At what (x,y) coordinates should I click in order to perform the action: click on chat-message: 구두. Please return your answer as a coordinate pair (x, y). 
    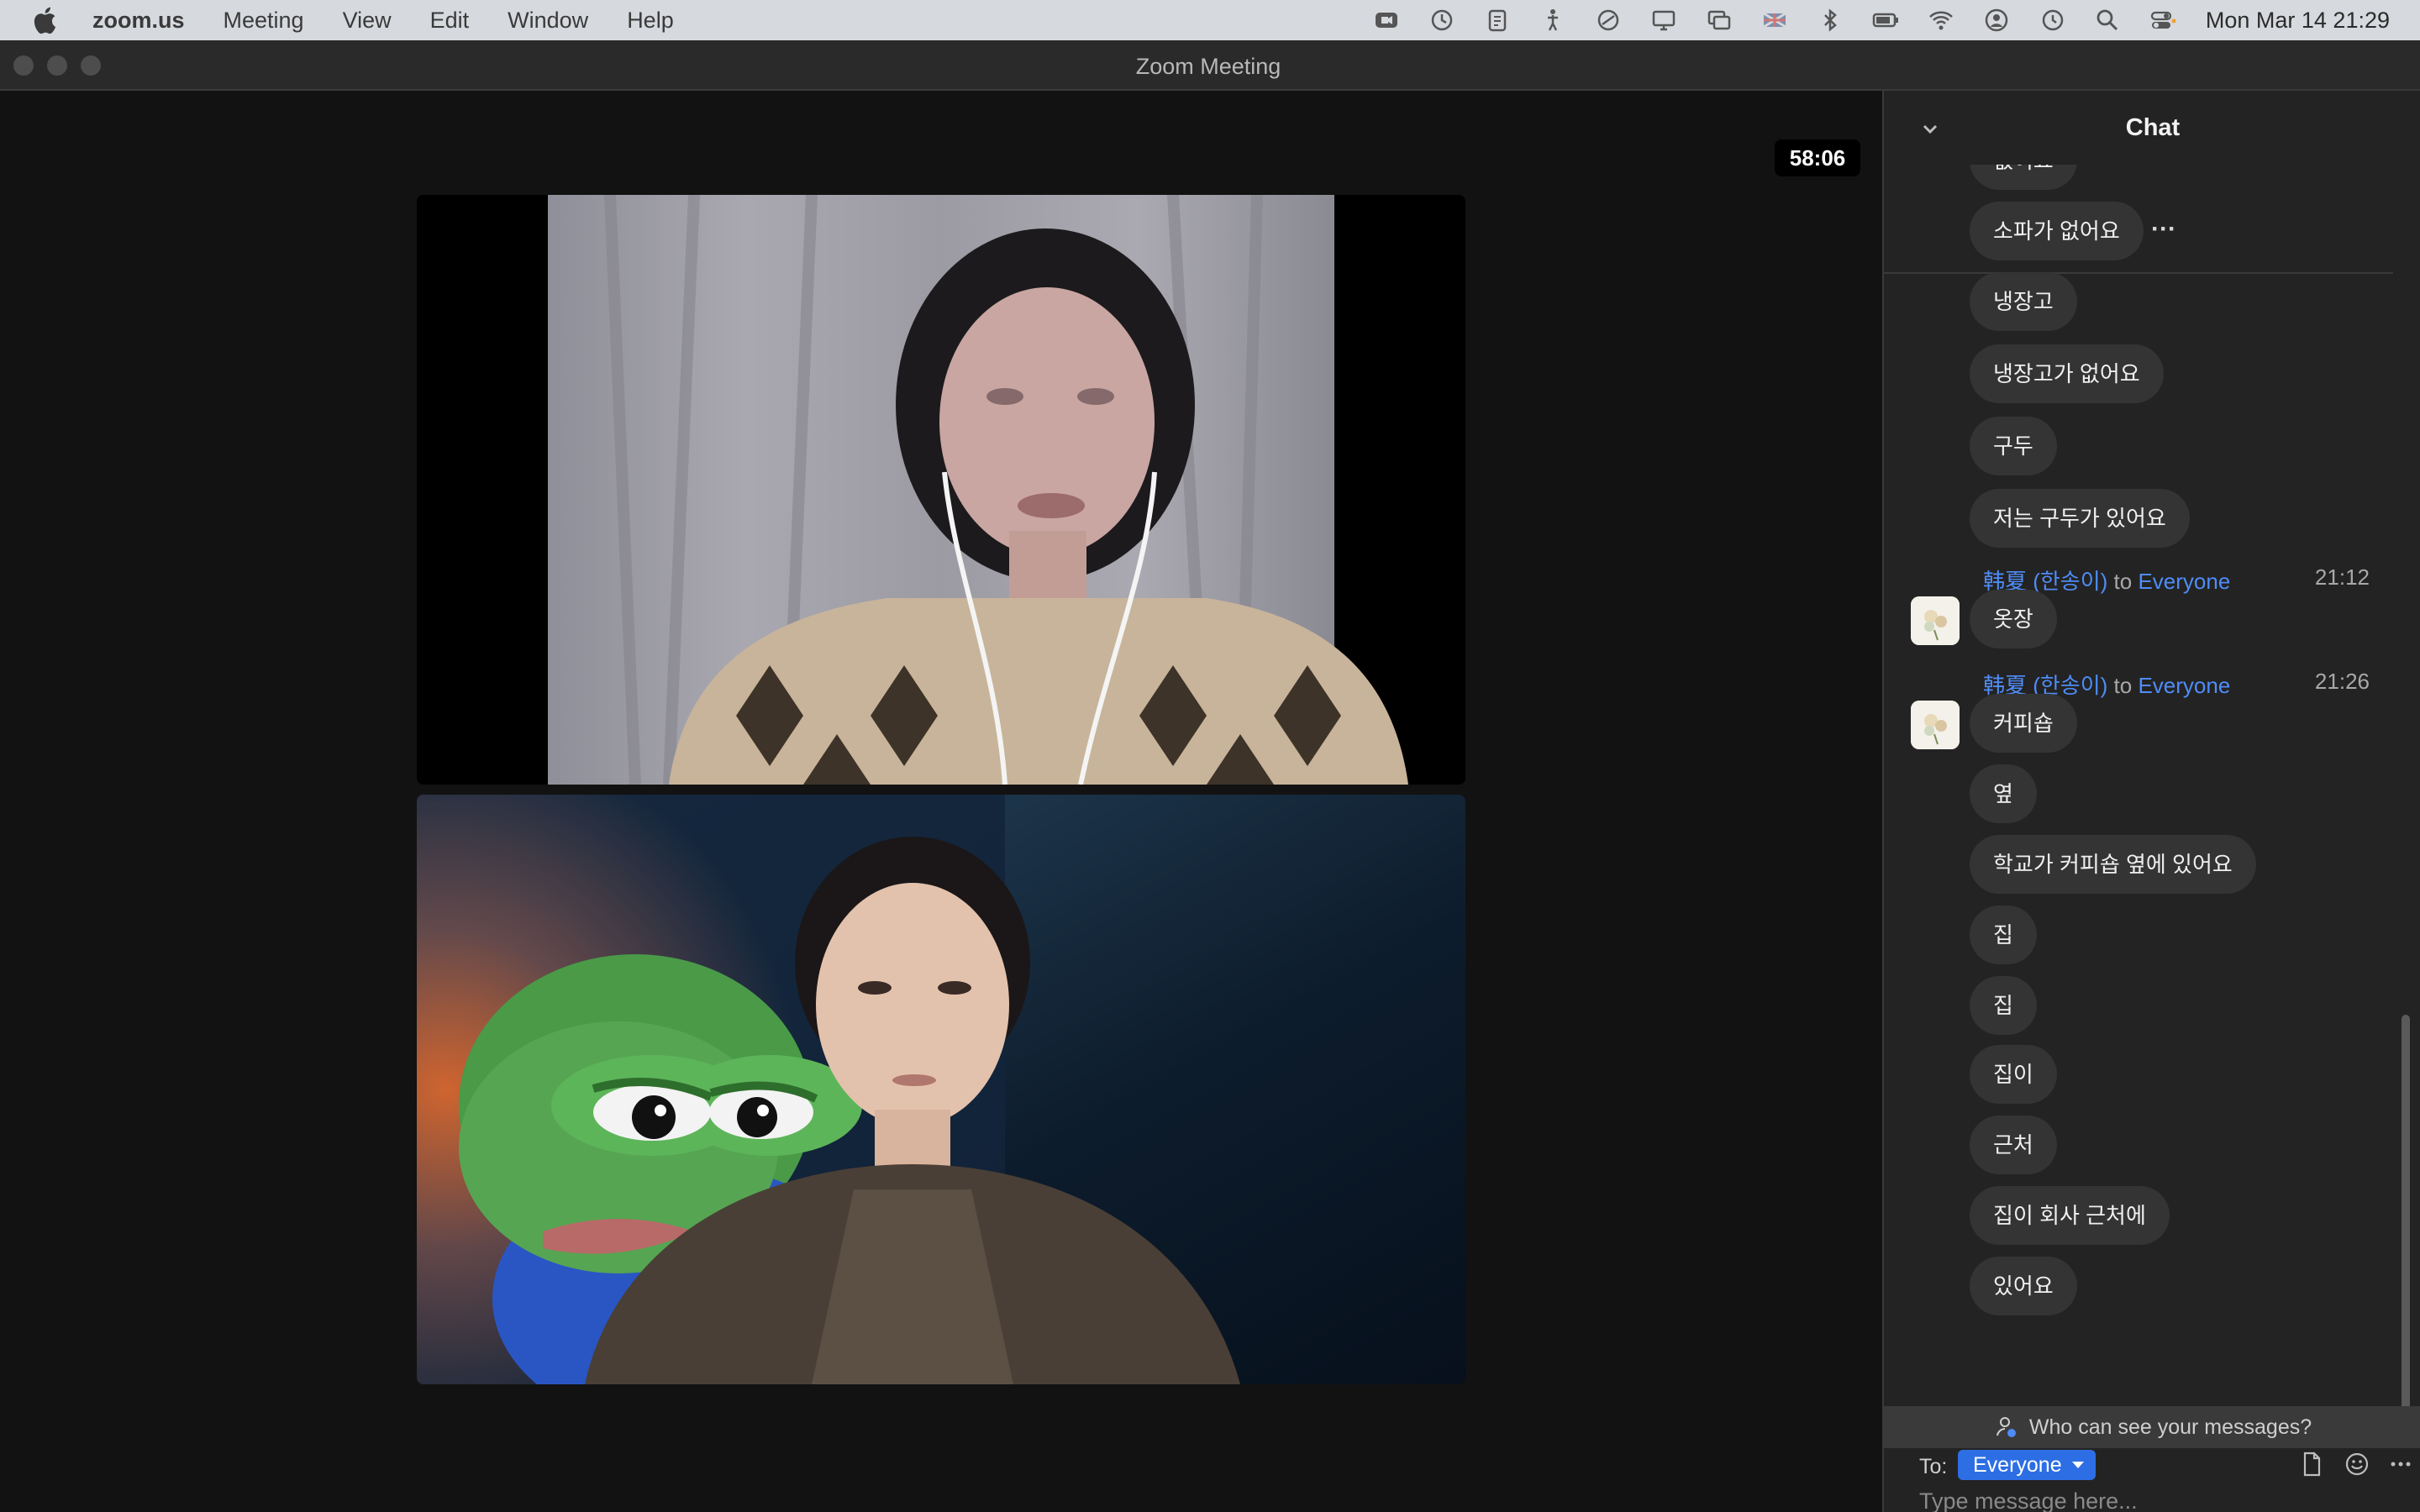
    Looking at the image, I should click on (2013, 446).